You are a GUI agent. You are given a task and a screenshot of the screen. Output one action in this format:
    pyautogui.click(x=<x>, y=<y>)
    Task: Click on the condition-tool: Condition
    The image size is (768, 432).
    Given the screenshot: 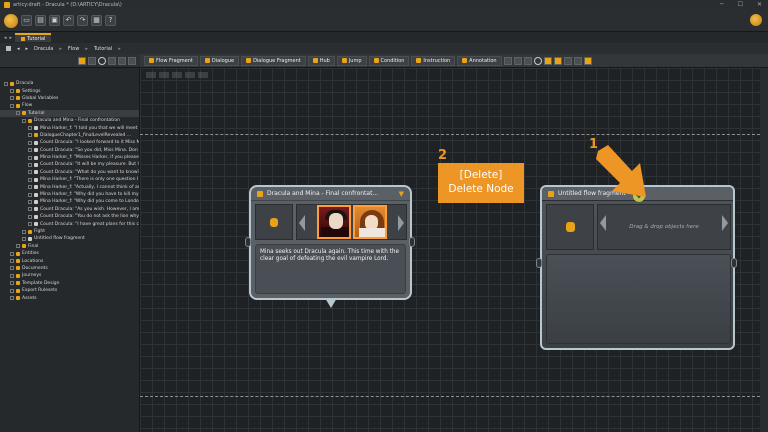 What is the action you would take?
    pyautogui.click(x=389, y=60)
    